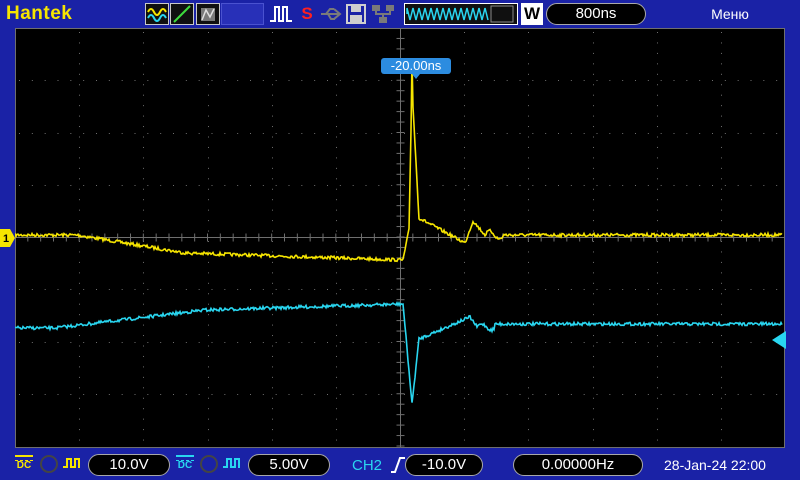  I want to click on brand-logo: Hantek, so click(39, 13).